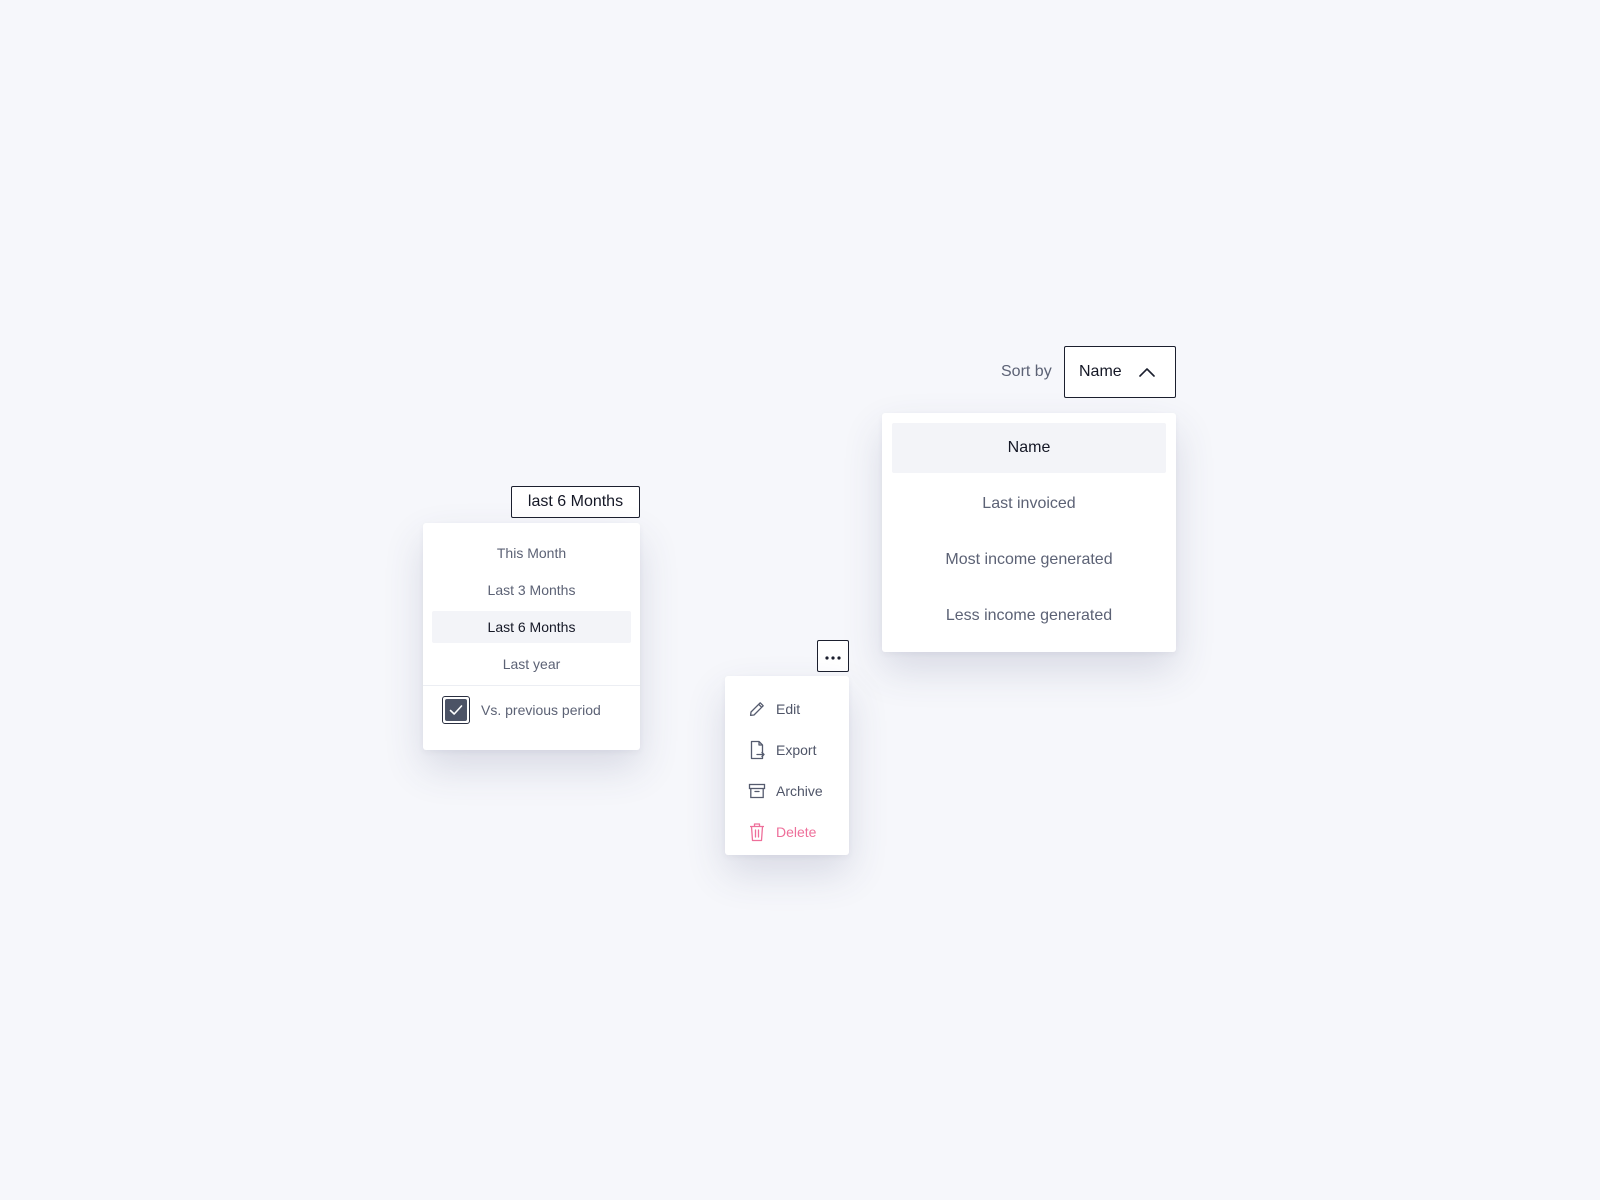 This screenshot has height=1200, width=1600. I want to click on archive-menu-item: Archive, so click(787, 790).